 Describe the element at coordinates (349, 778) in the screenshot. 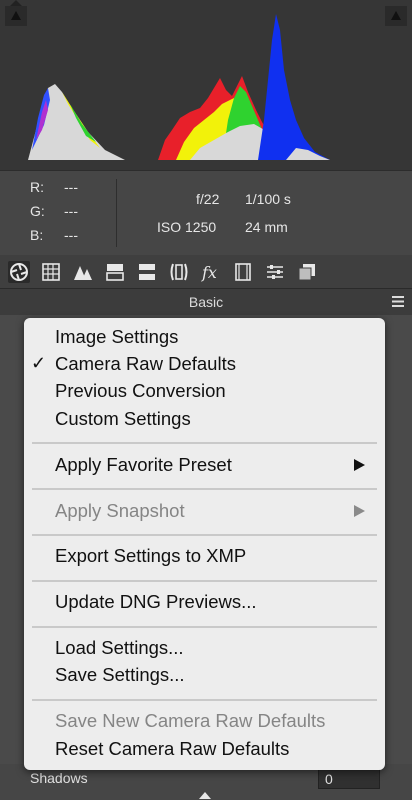

I see `shadows-value-input: 0` at that location.